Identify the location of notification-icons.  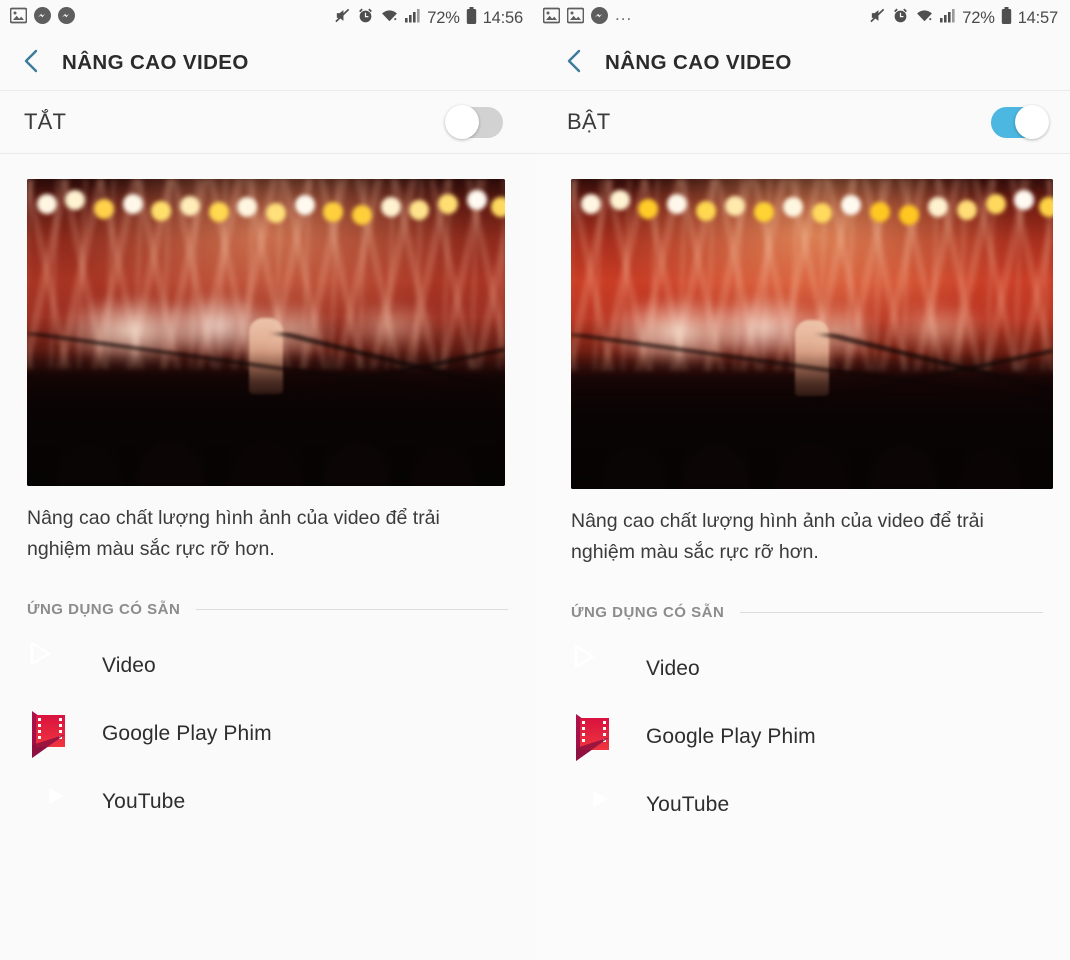
(42, 18).